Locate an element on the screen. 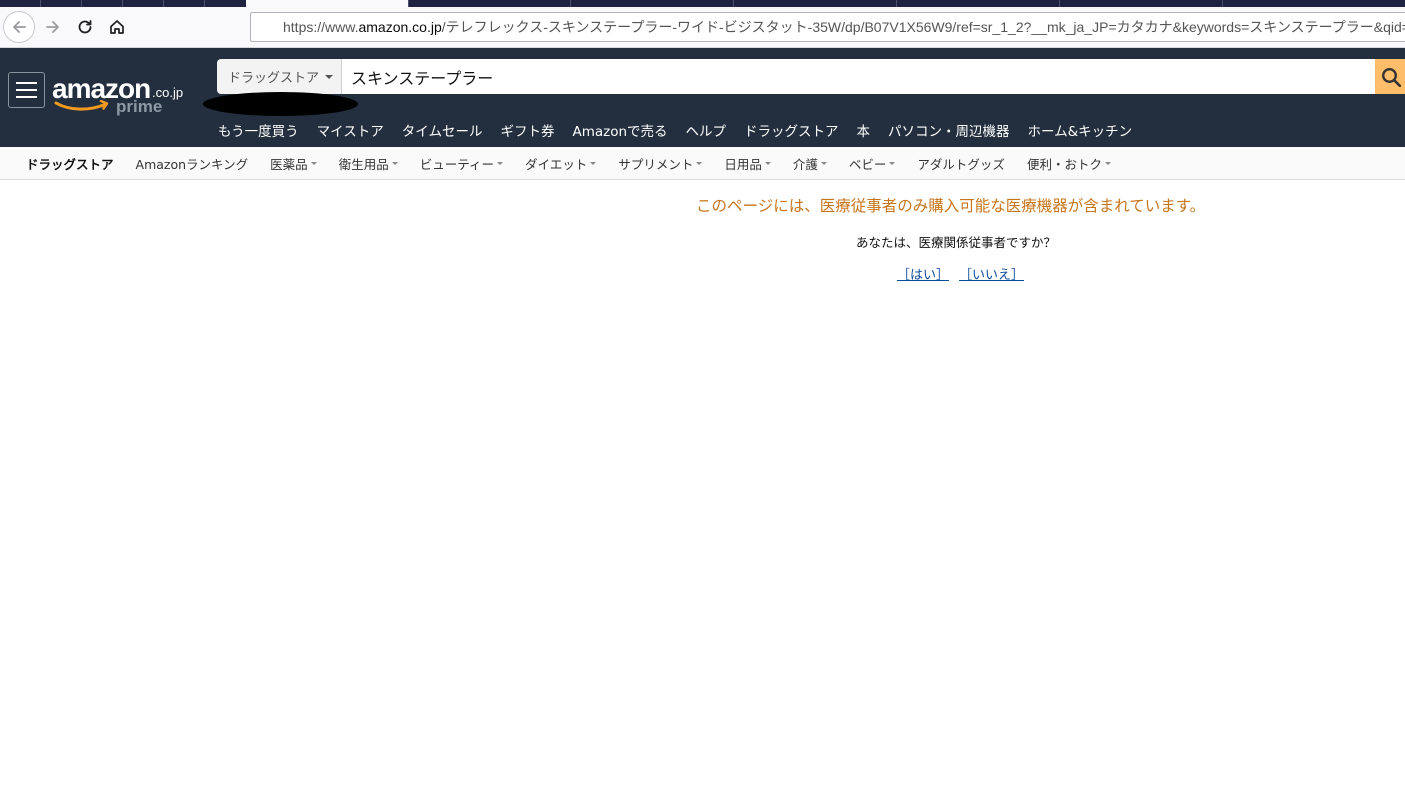 The image size is (1405, 791). nav-link-sell: Amazonで売る is located at coordinates (619, 130).